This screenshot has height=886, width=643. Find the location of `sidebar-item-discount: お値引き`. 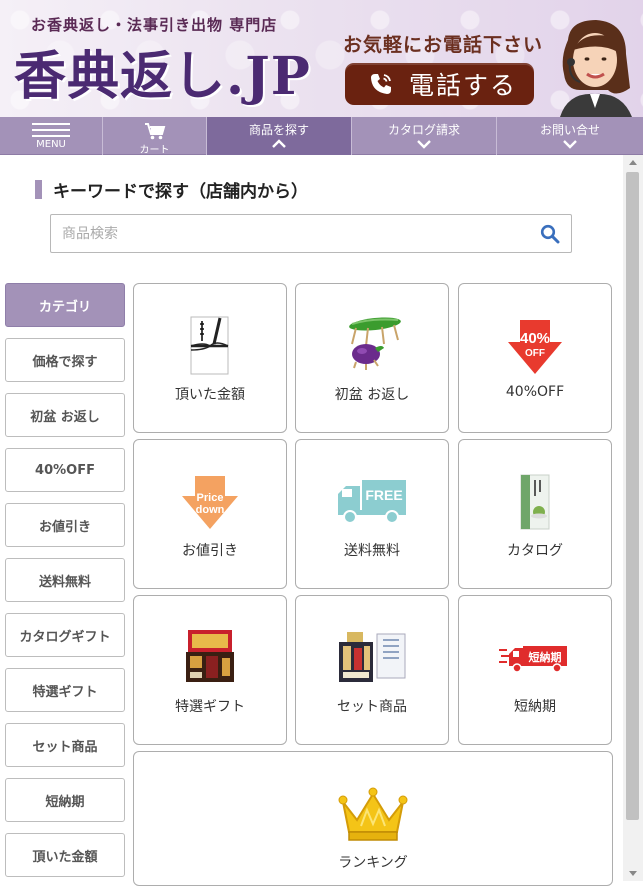

sidebar-item-discount: お値引き is located at coordinates (65, 525).